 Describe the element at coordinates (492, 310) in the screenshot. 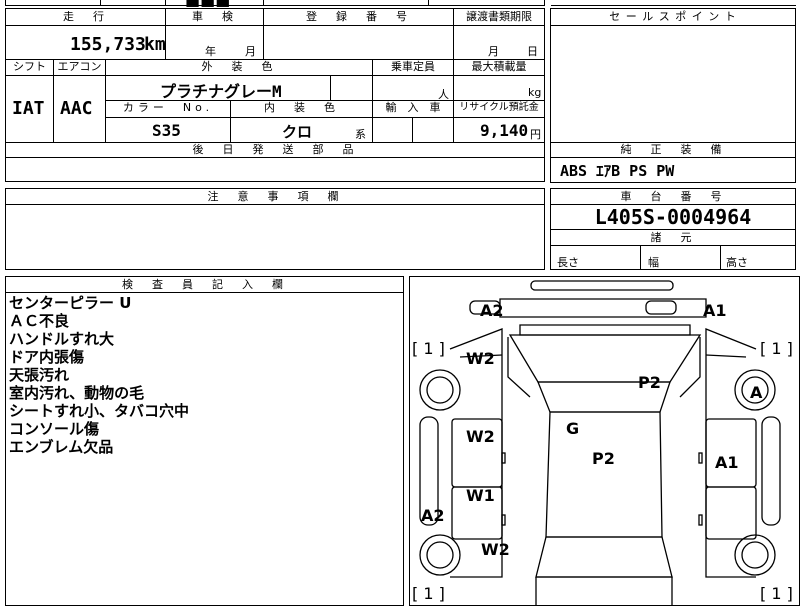

I see `mark-a2-top: A2` at that location.